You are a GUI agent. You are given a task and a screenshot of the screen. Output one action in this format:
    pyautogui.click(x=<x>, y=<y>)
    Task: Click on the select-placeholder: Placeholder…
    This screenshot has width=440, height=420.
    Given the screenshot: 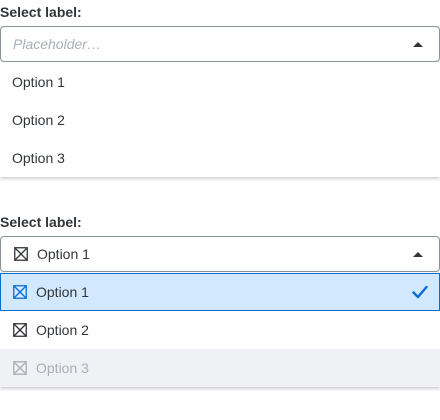 What is the action you would take?
    pyautogui.click(x=57, y=44)
    